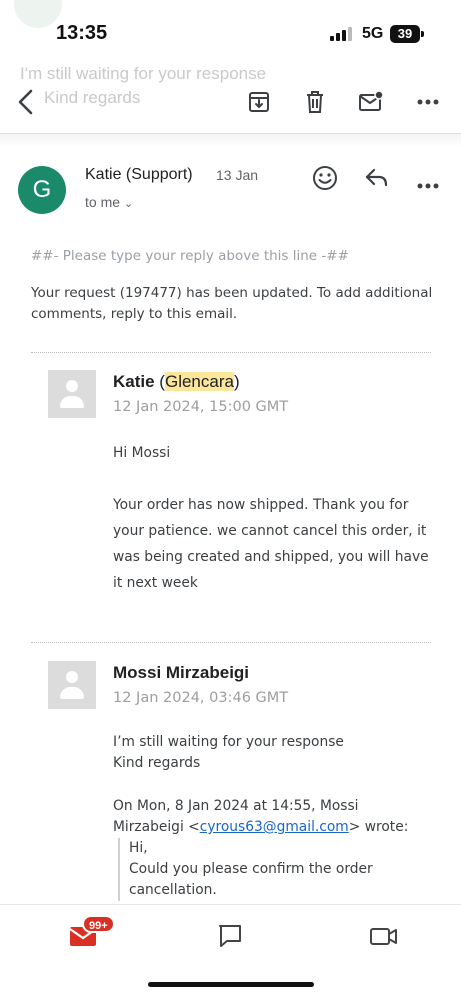  I want to click on sender-avatar: G, so click(42, 190).